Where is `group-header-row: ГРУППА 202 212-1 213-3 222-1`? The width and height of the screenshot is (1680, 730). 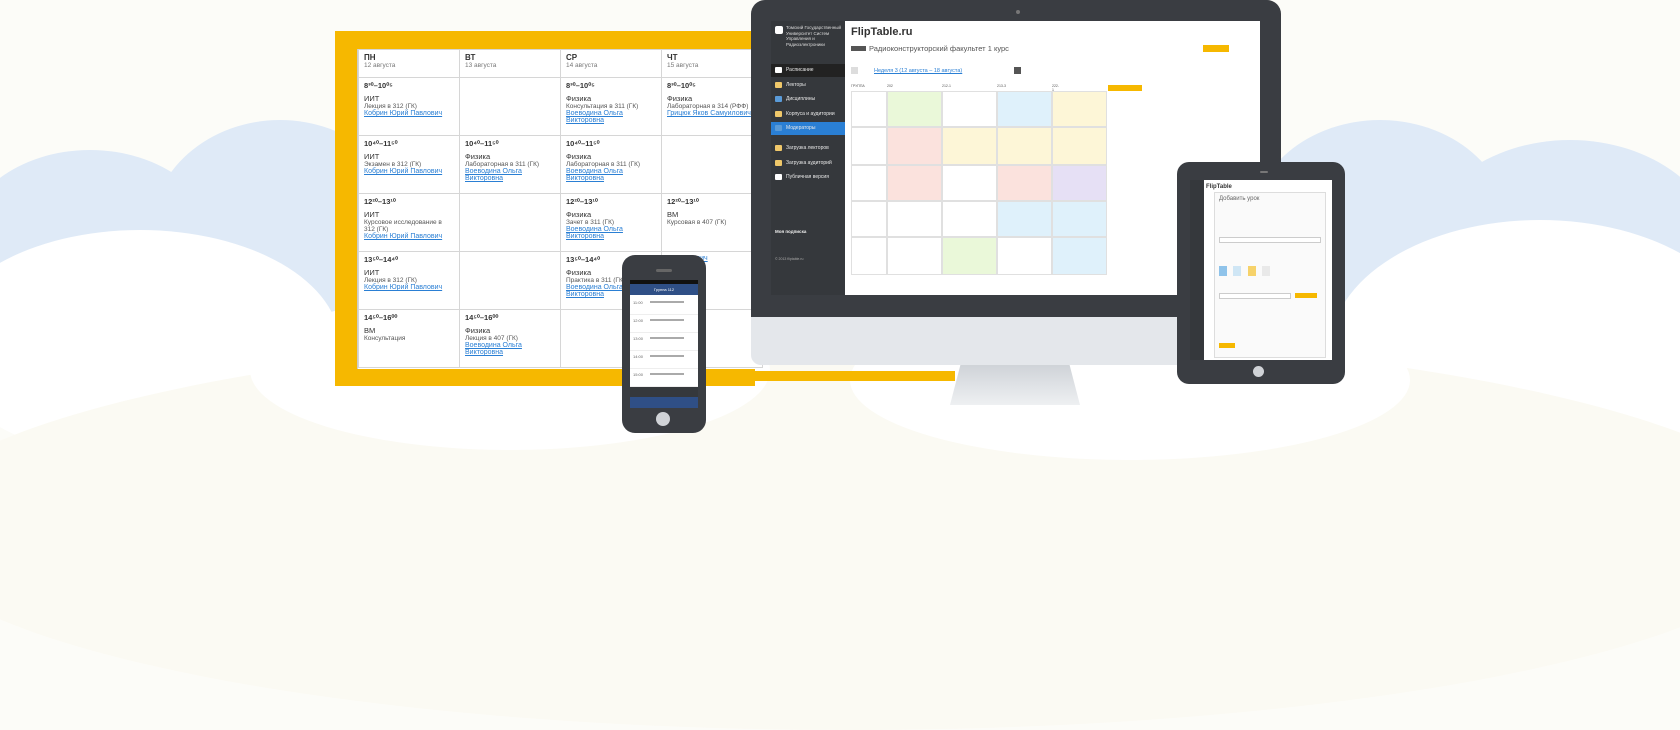
group-header-row: ГРУППА 202 212-1 213-3 222-1 is located at coordinates (955, 88).